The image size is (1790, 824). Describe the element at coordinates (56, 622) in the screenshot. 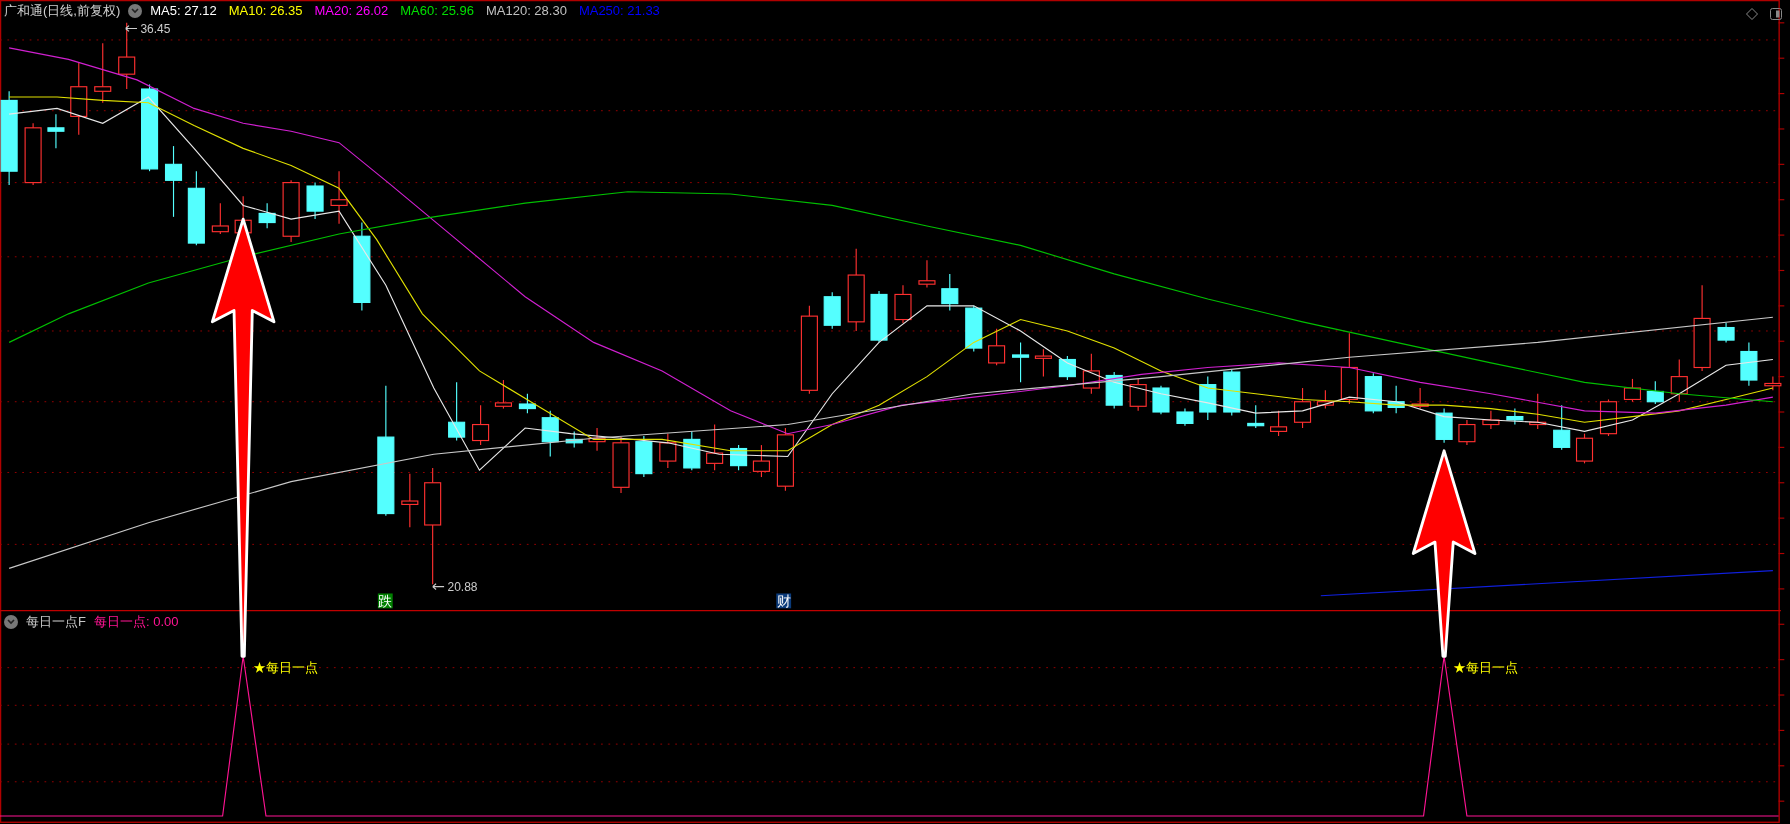

I see `indicator-title: 每日一点F` at that location.